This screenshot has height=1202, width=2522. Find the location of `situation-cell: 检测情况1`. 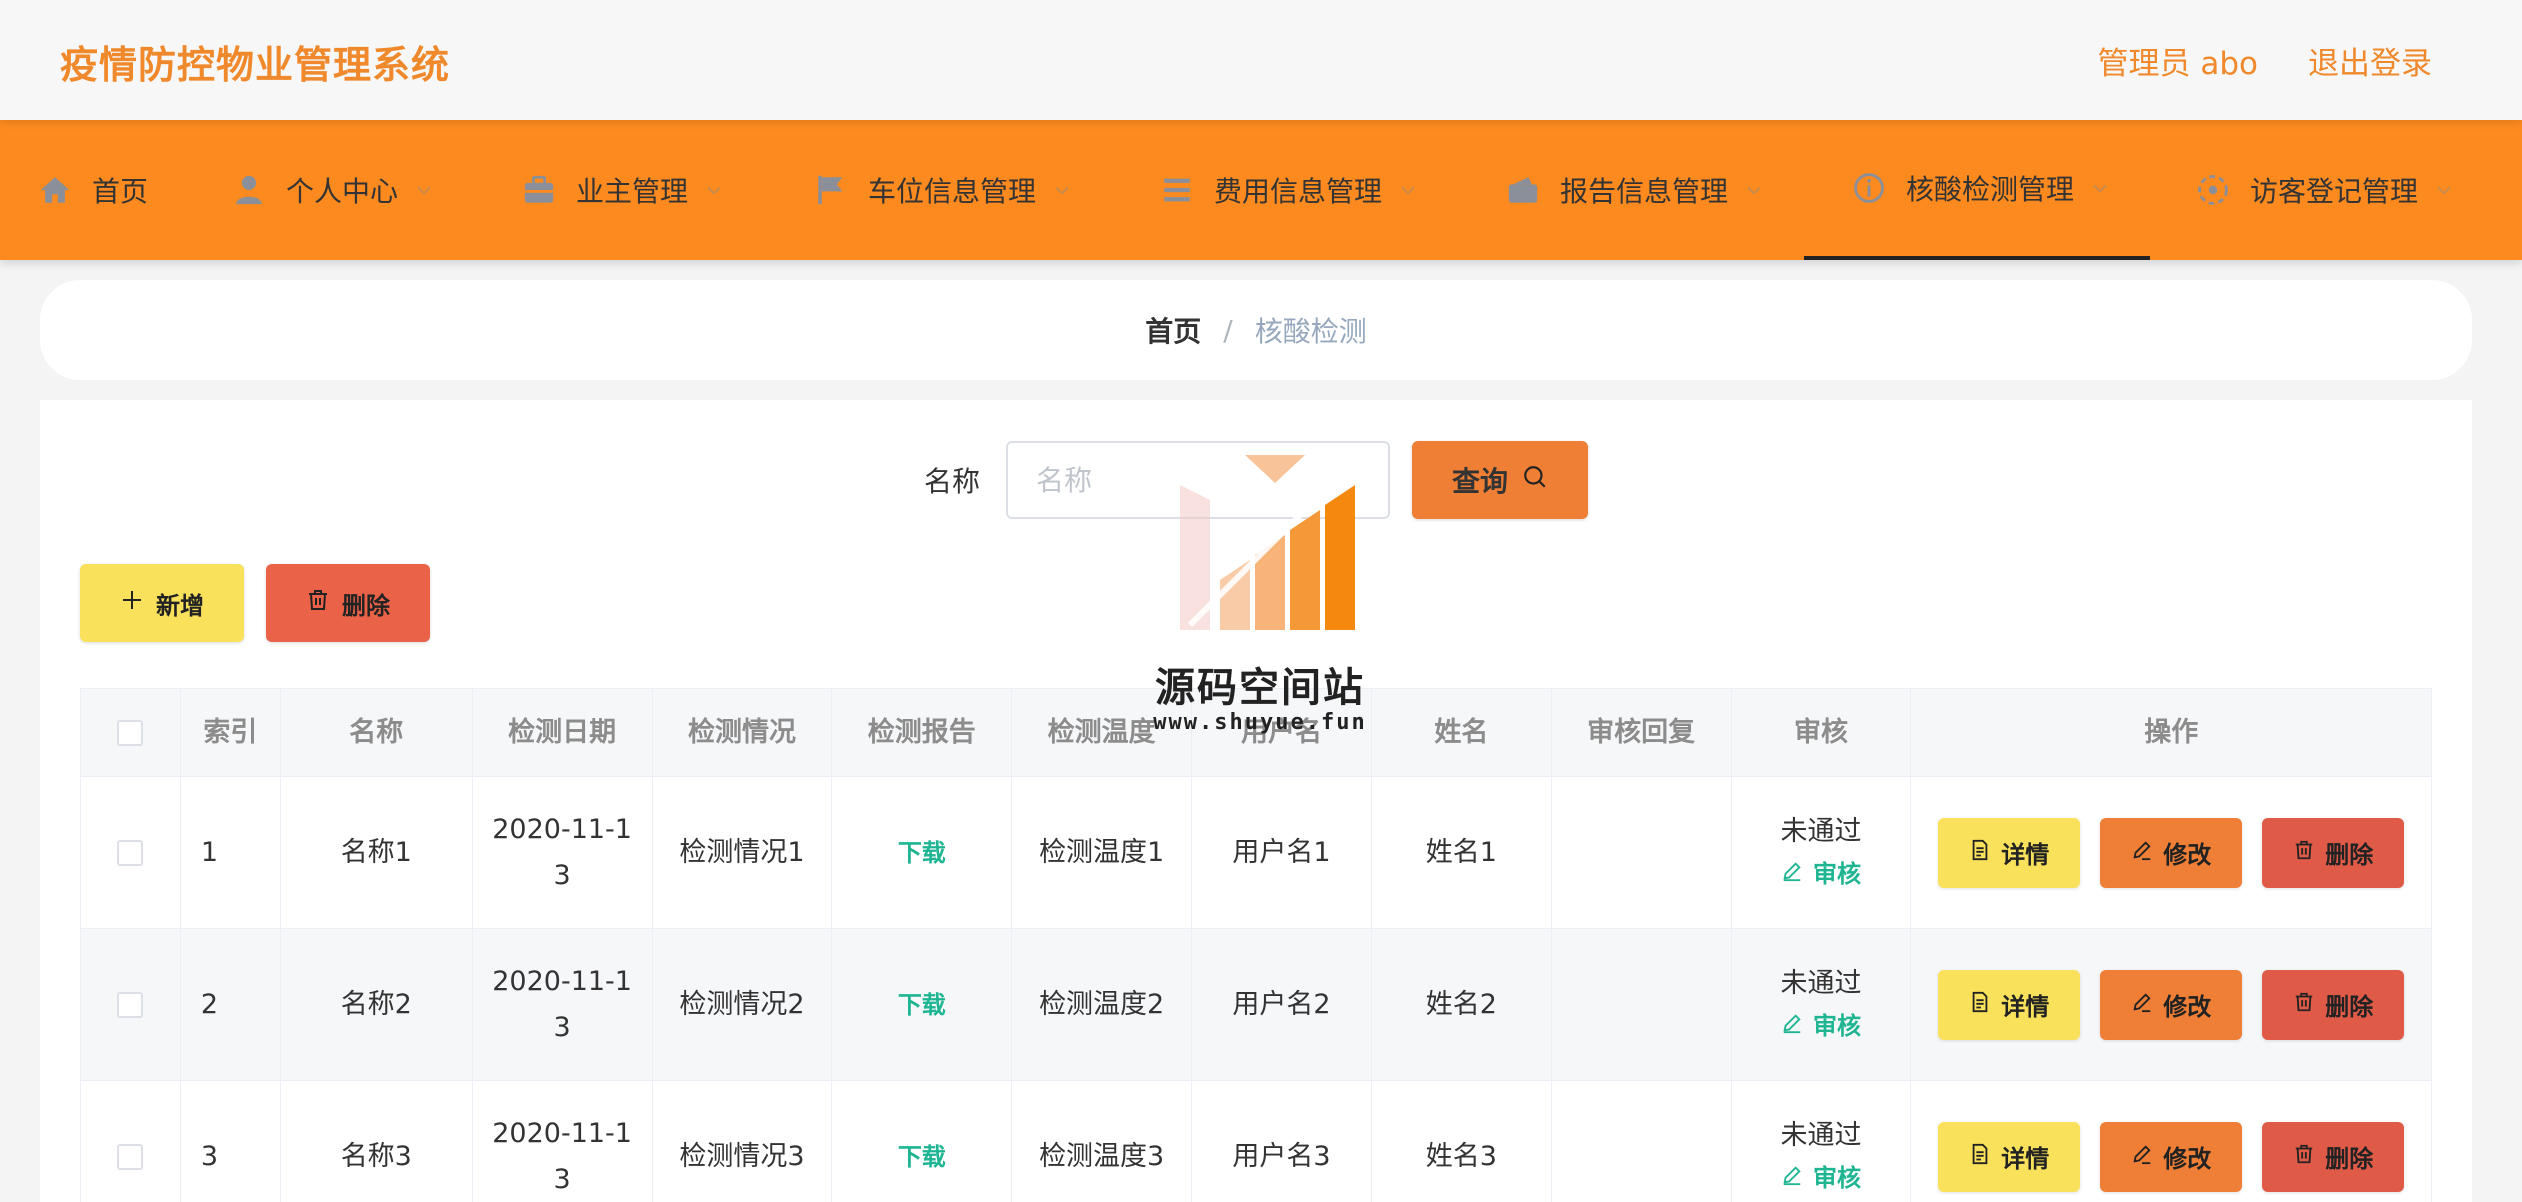

situation-cell: 检测情况1 is located at coordinates (743, 852).